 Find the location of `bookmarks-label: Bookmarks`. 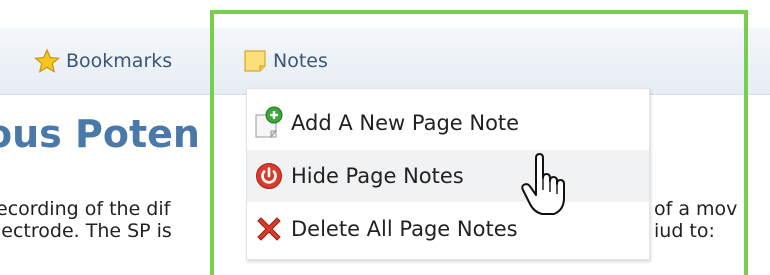

bookmarks-label: Bookmarks is located at coordinates (119, 61).